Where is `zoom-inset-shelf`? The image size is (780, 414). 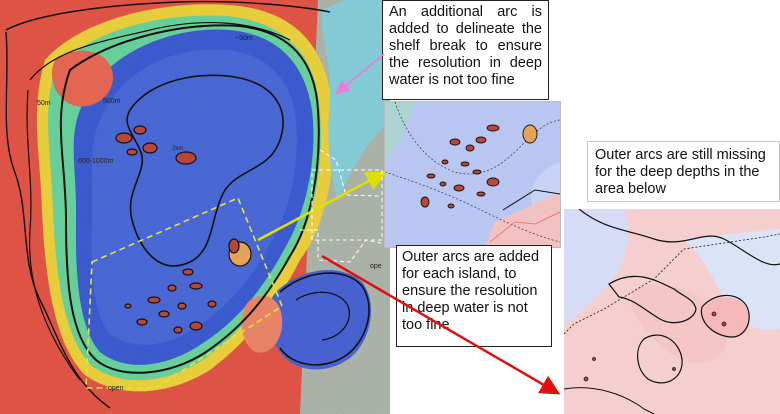 zoom-inset-shelf is located at coordinates (472, 174).